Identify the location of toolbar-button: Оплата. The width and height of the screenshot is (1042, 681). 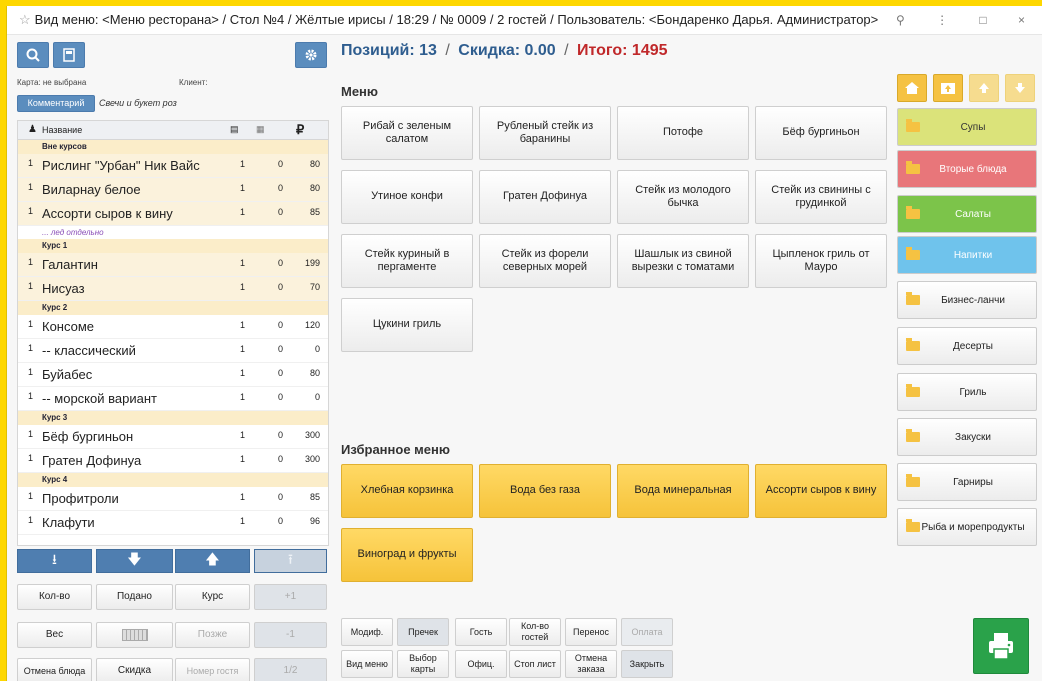
(647, 632).